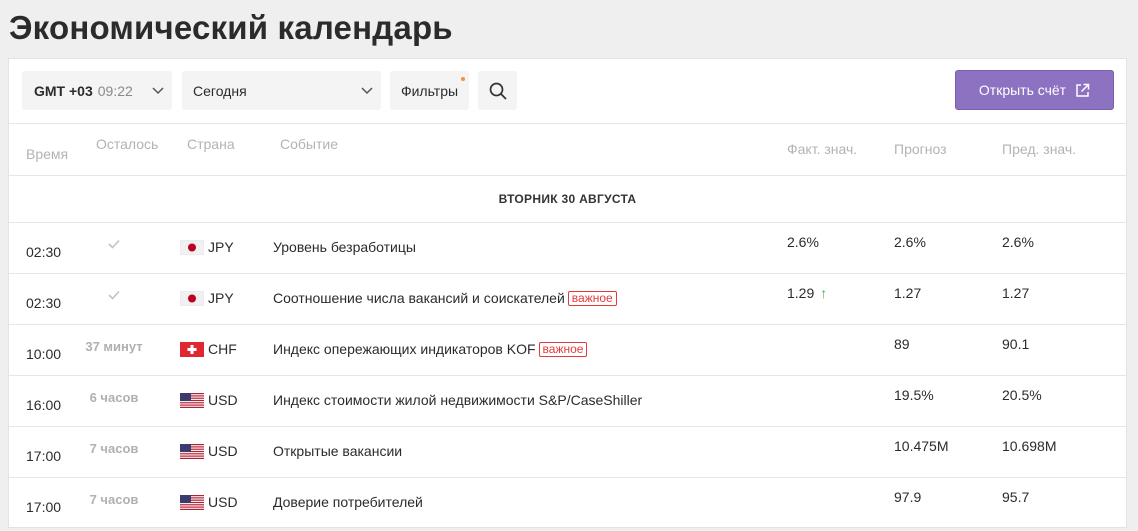  What do you see at coordinates (1022, 395) in the screenshot?
I see `previous-value: 20.5%` at bounding box center [1022, 395].